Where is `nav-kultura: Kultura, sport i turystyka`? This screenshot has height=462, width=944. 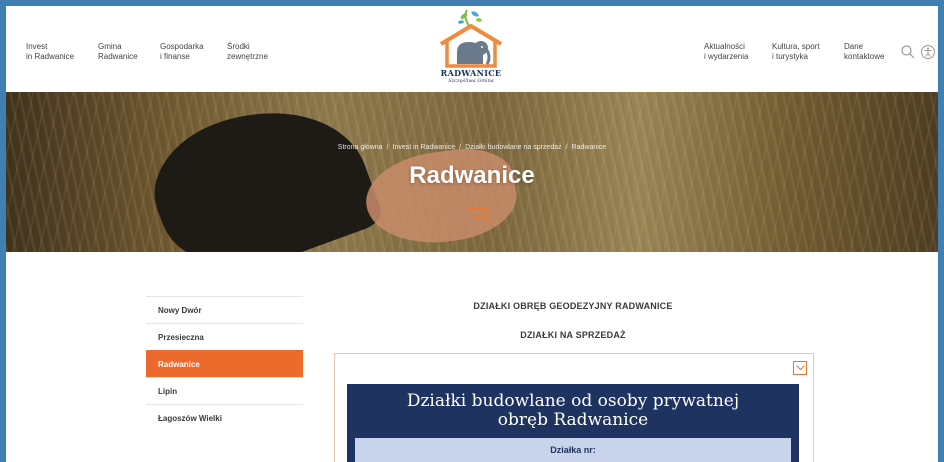
nav-kultura: Kultura, sport i turystyka is located at coordinates (796, 52).